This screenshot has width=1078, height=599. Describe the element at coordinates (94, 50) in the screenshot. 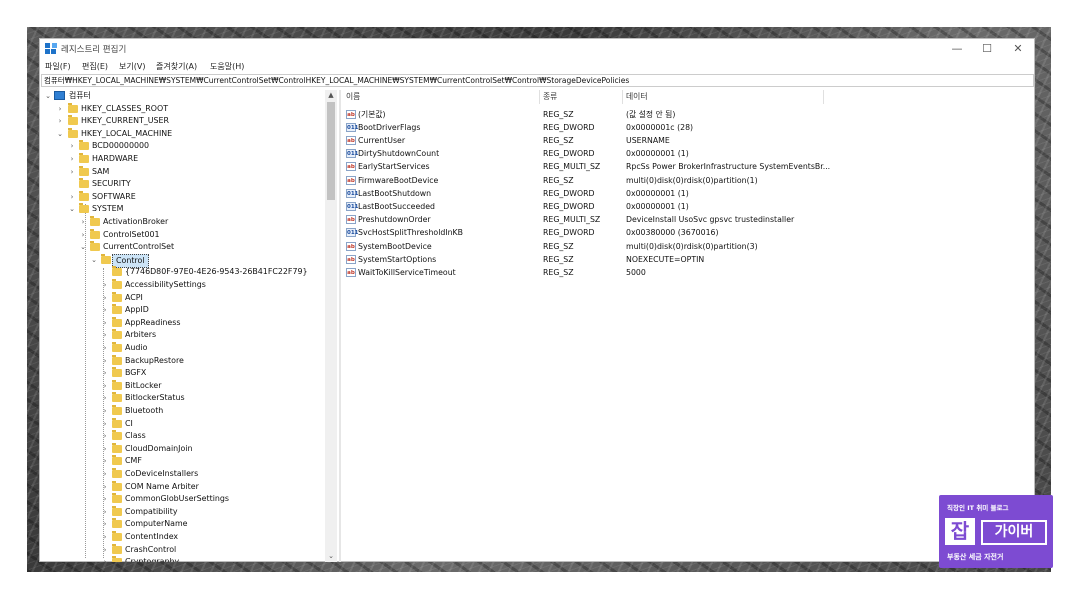

I see `window-title: 레지스트리 편집기` at that location.